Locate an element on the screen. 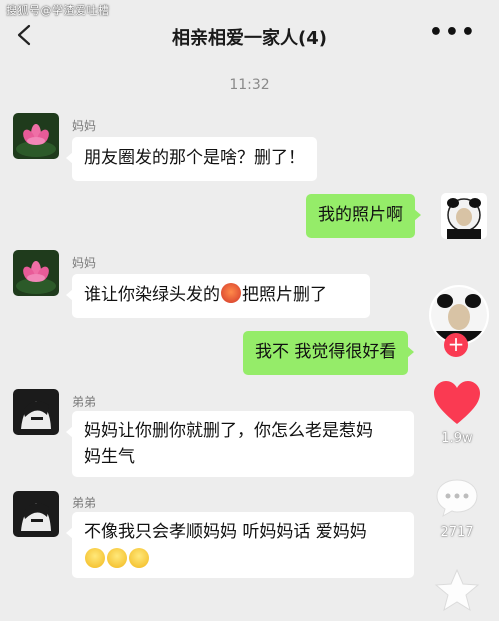 The image size is (499, 621). comment-count: 2717 is located at coordinates (457, 532).